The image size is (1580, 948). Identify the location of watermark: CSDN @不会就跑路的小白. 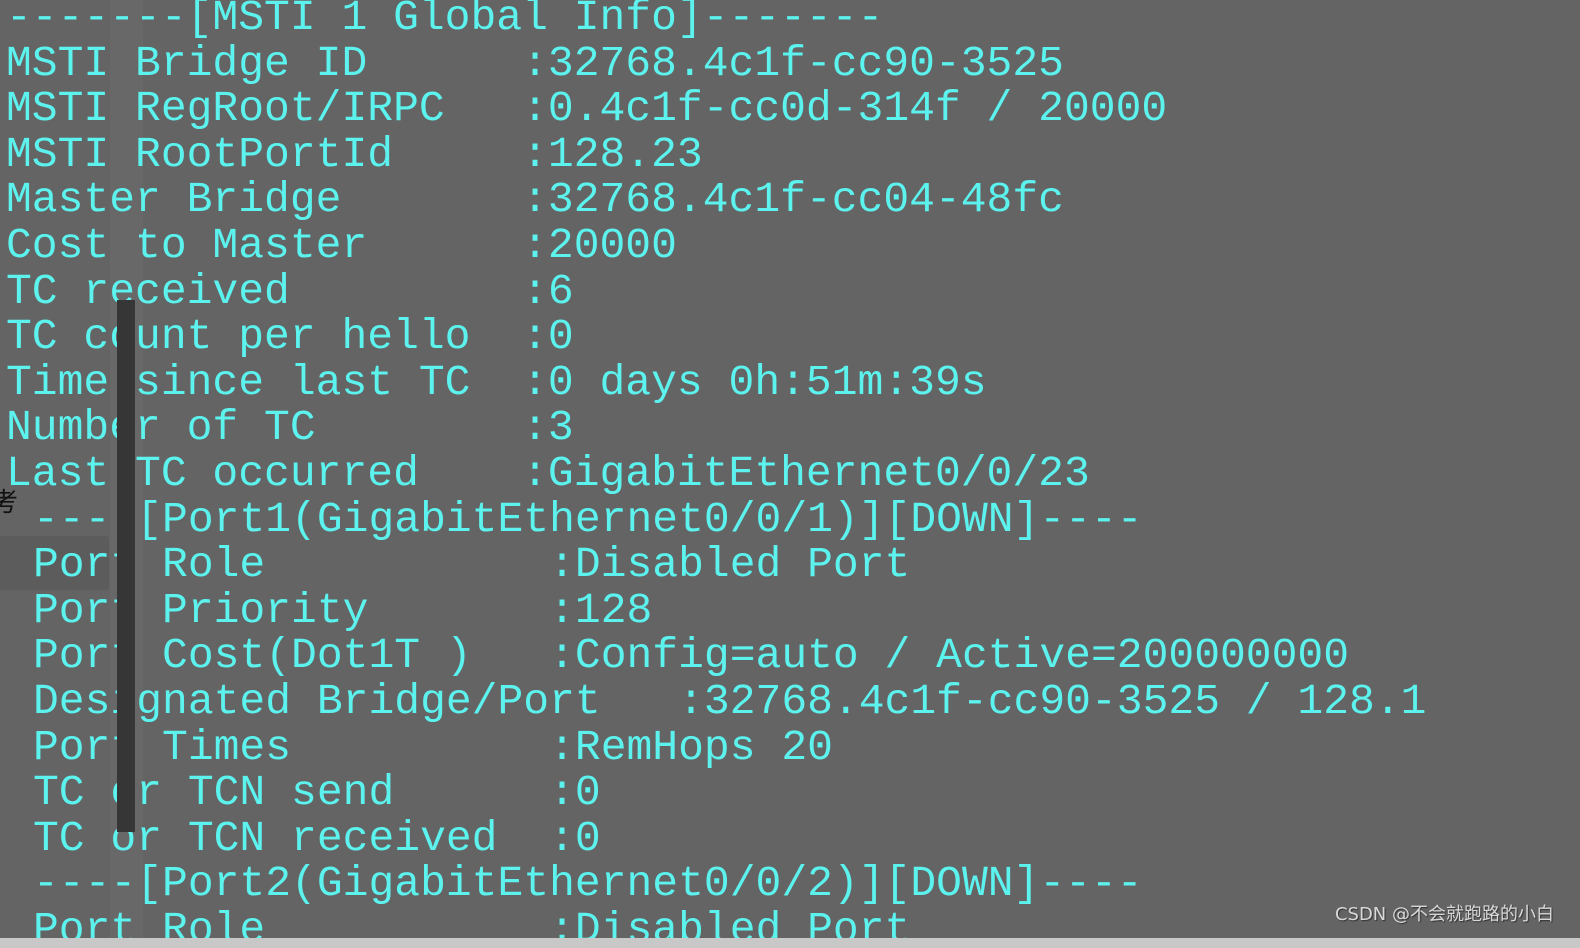
(1444, 914).